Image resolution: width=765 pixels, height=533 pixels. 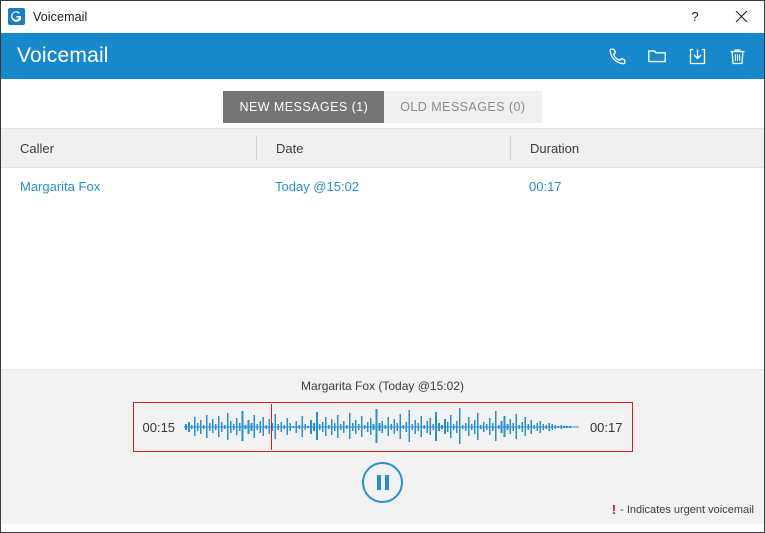 I want to click on cell-duration: 00:17, so click(x=637, y=186).